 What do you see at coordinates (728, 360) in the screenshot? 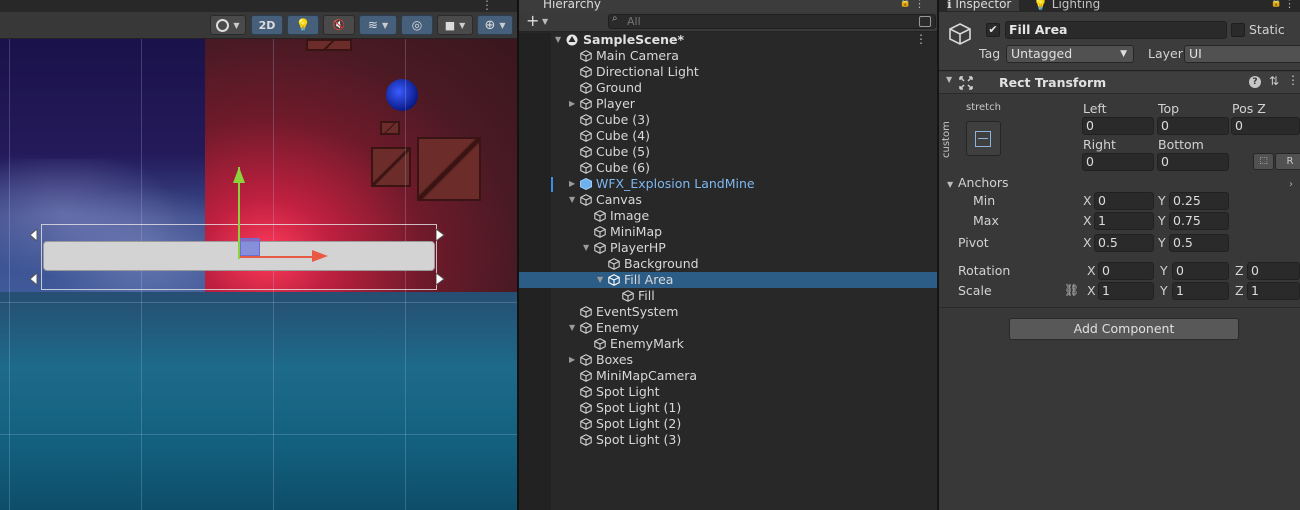
I see `hierarchy-item: ▶ Boxes` at bounding box center [728, 360].